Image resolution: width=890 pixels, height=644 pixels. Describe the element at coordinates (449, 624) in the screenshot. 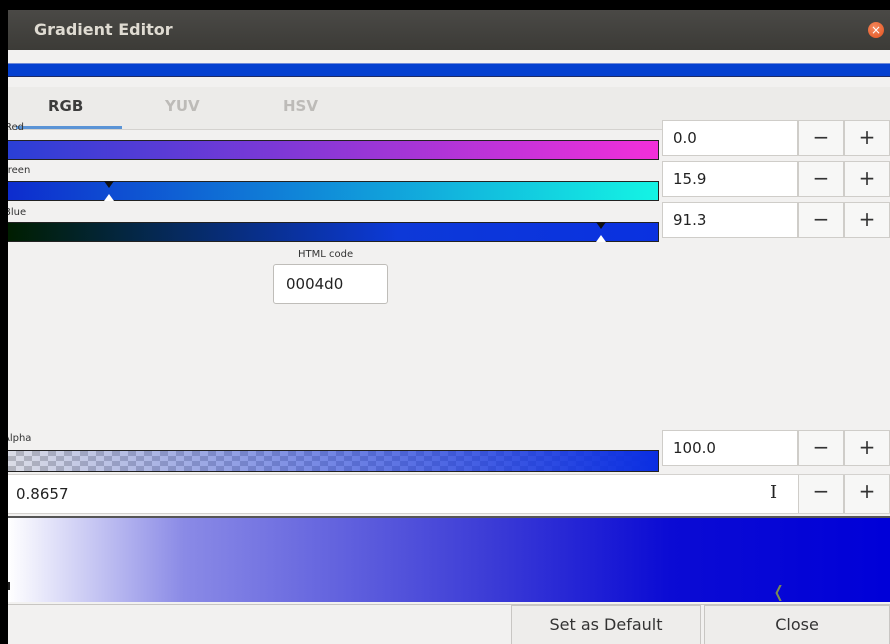

I see `dialog-footer: Set as Default Close` at that location.